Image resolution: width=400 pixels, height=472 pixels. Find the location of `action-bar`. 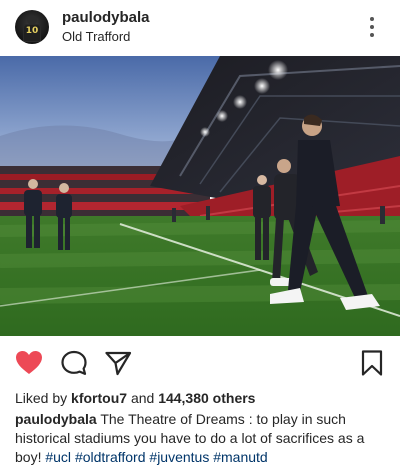

action-bar is located at coordinates (200, 361).